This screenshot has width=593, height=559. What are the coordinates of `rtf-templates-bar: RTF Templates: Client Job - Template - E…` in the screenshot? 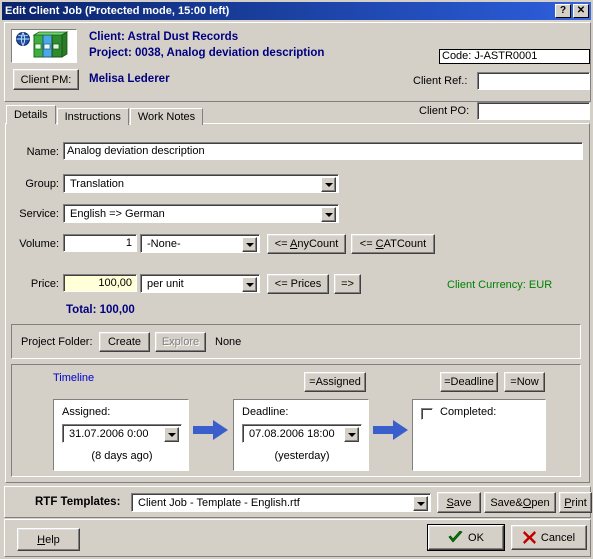 It's located at (298, 502).